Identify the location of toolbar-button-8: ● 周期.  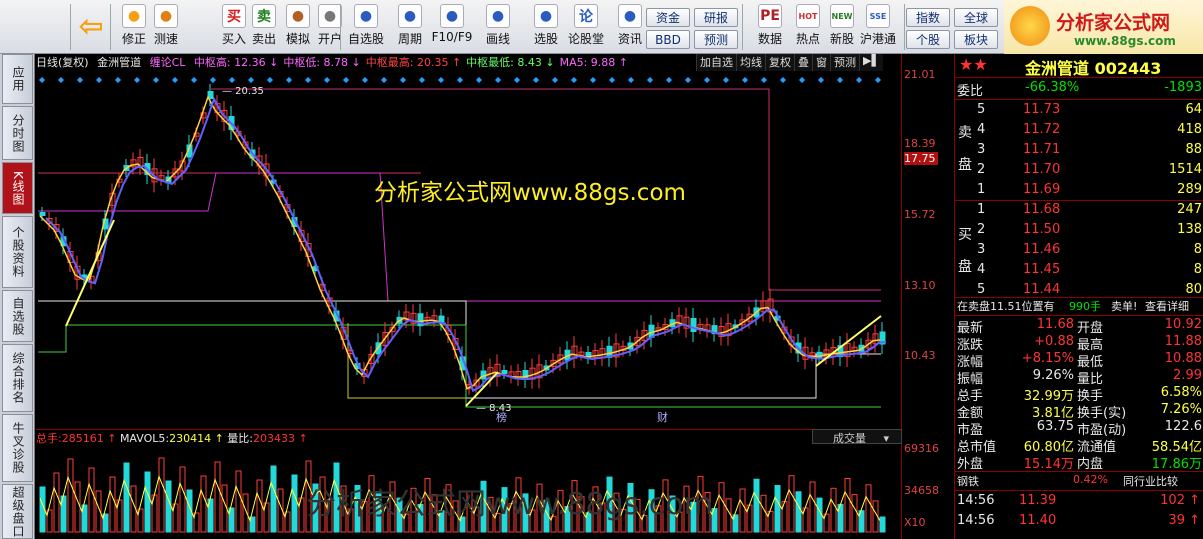
(410, 28).